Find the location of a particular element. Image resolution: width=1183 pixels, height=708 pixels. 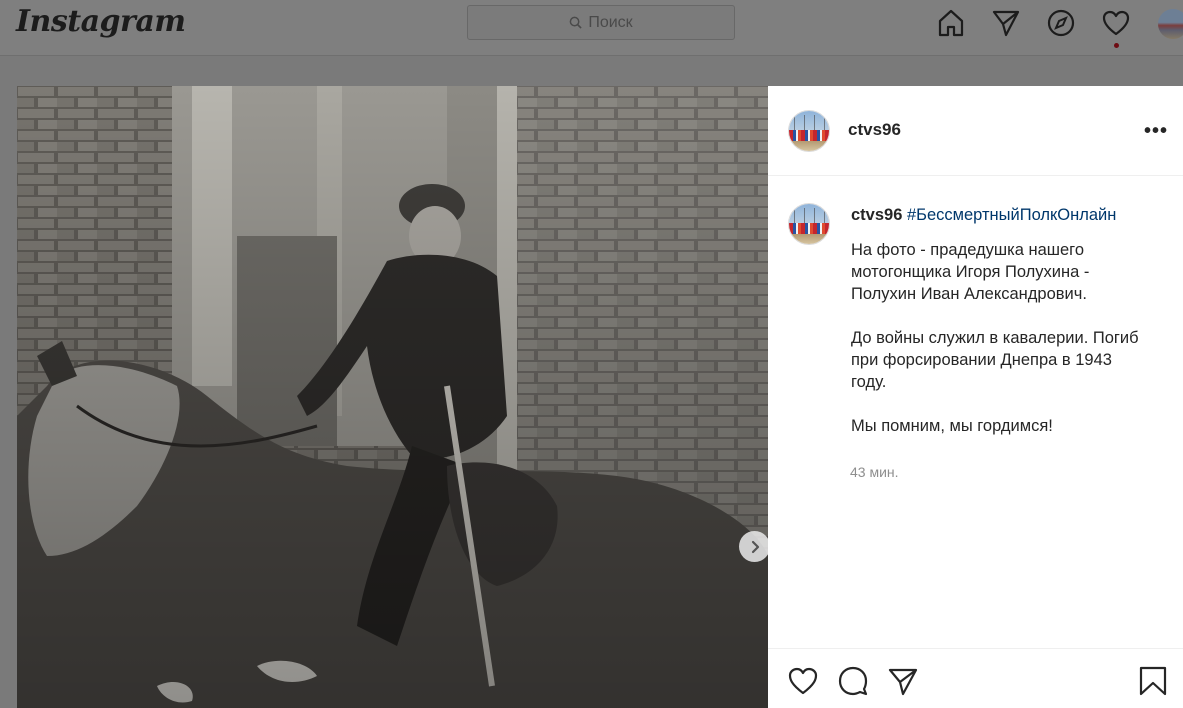

save-bookmark-icon is located at coordinates (1153, 681).